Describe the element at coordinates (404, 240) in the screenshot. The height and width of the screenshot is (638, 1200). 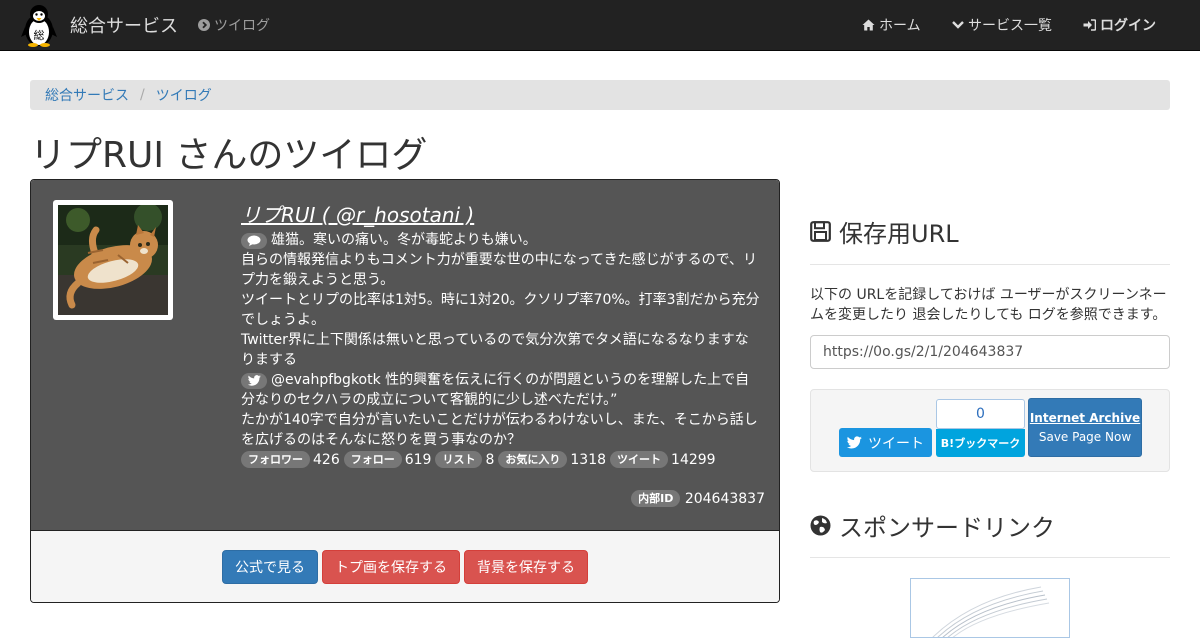
I see `bio-line: 雄猫。寒いの痛い。冬が毒蛇よりも嫌い。` at that location.